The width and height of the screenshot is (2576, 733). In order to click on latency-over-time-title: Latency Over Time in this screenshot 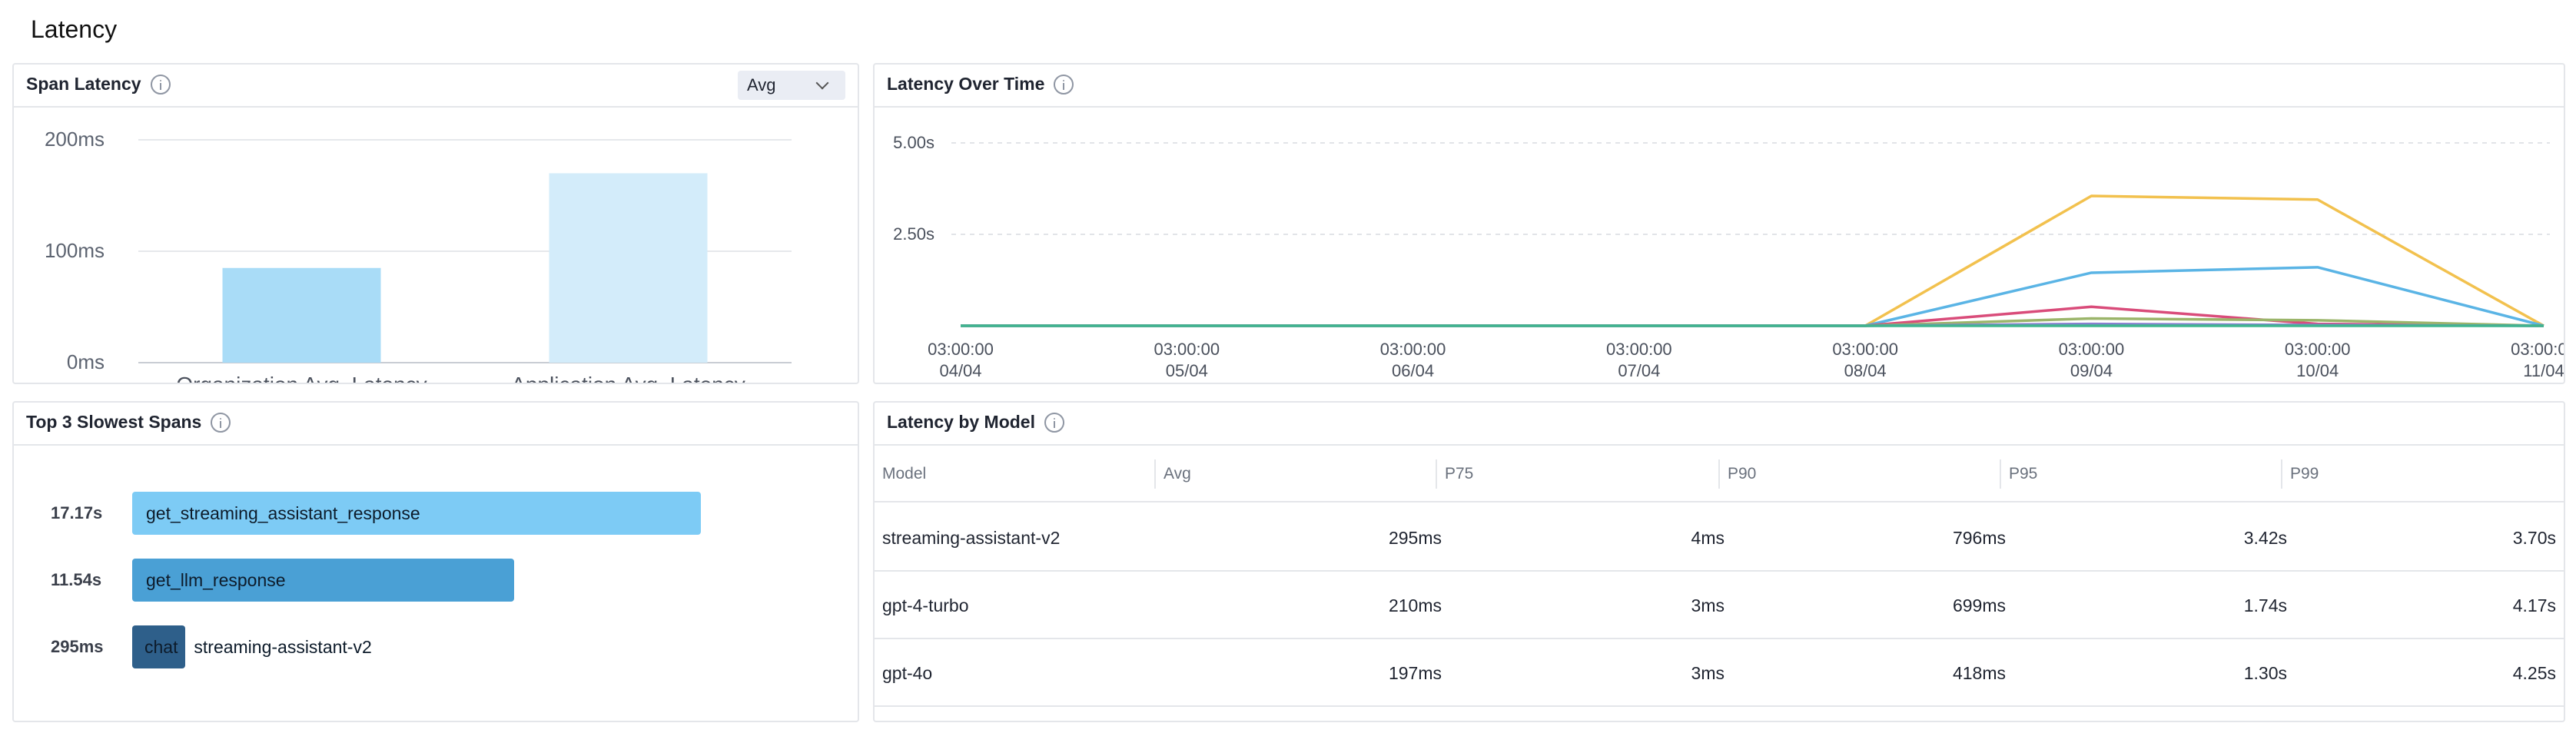, I will do `click(966, 84)`.